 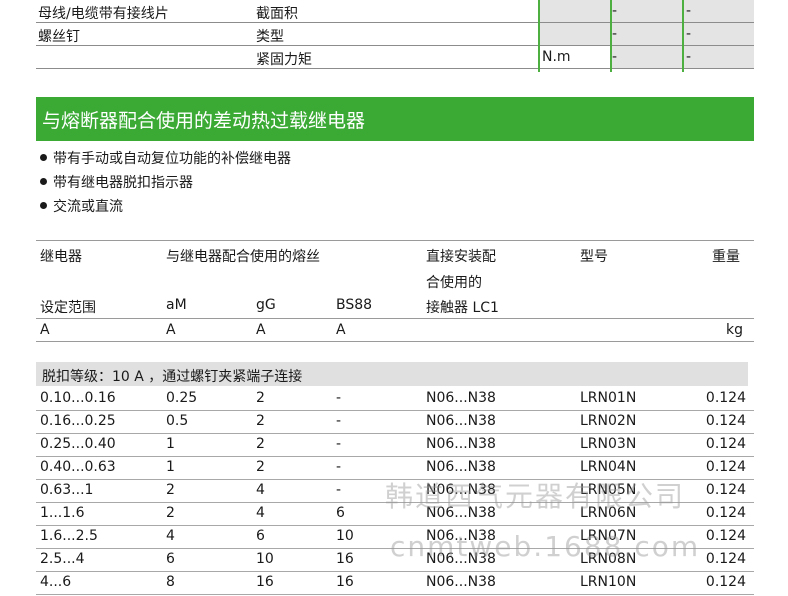 I want to click on feature-bullet: 交流或直流, so click(x=81, y=206).